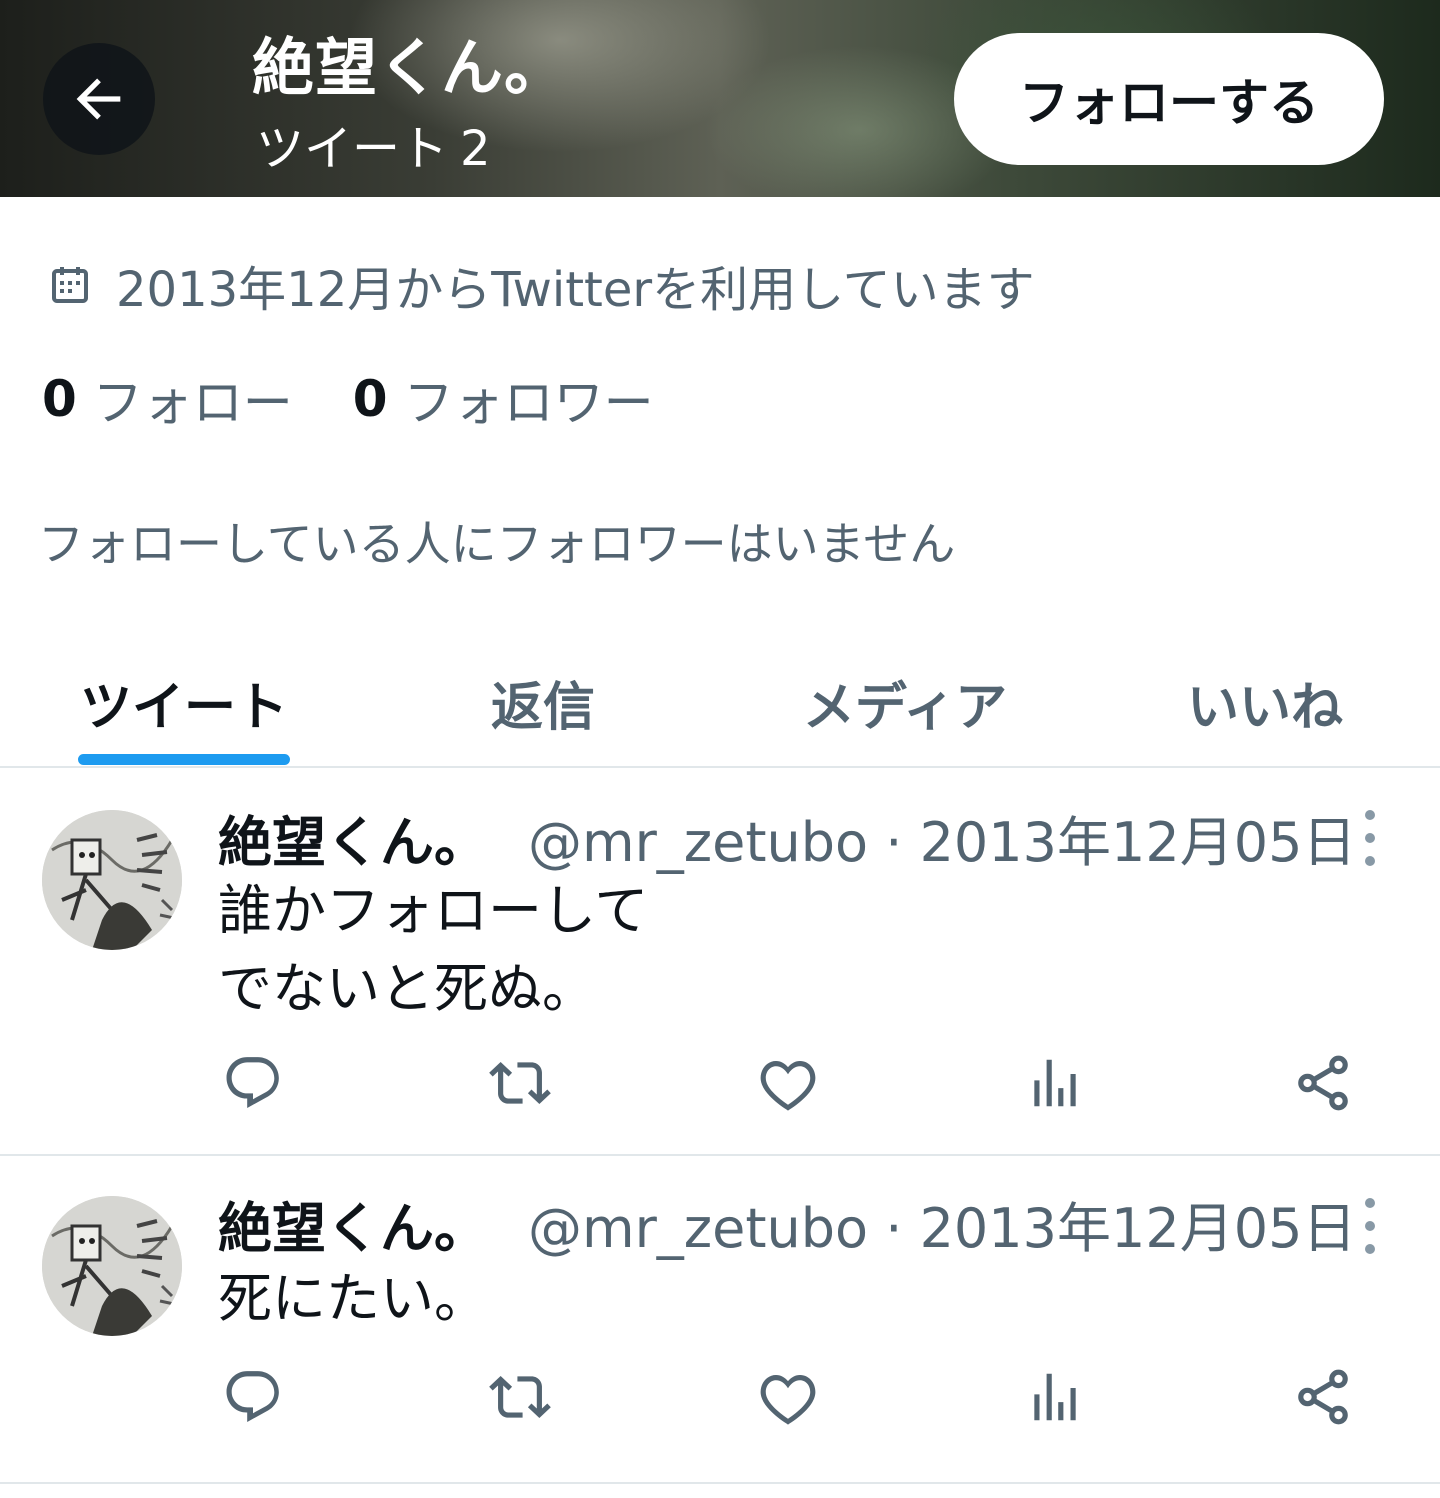  I want to click on profile-tabs: ツイート 返信 メディア いいね, so click(720, 704).